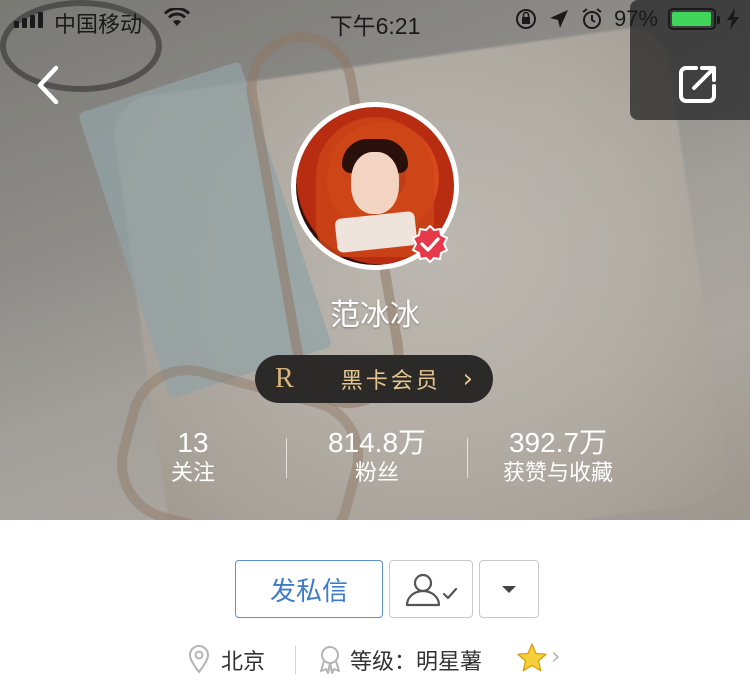  I want to click on stat-following: 13 关注, so click(193, 460).